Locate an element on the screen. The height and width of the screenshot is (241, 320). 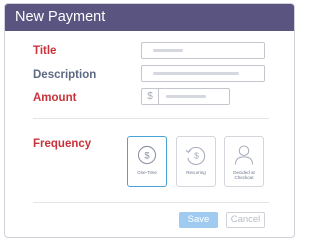
frequency-option-recurring: $ Recurring is located at coordinates (196, 161).